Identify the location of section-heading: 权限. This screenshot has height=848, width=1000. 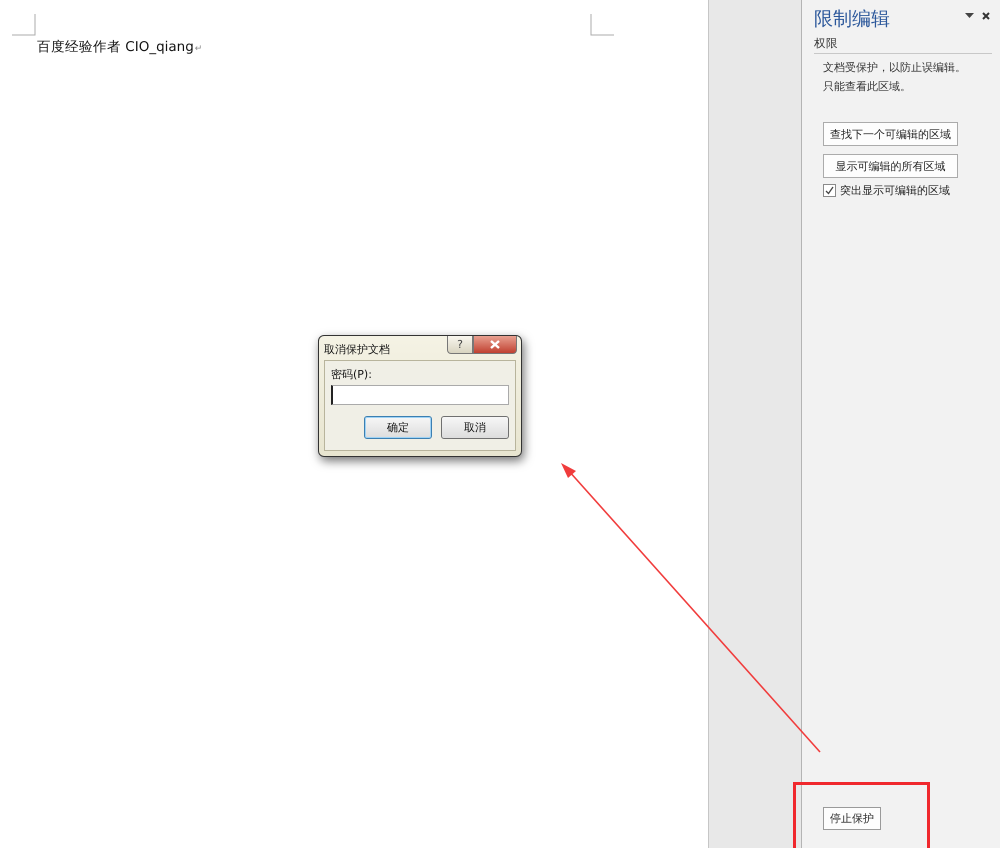
(903, 45).